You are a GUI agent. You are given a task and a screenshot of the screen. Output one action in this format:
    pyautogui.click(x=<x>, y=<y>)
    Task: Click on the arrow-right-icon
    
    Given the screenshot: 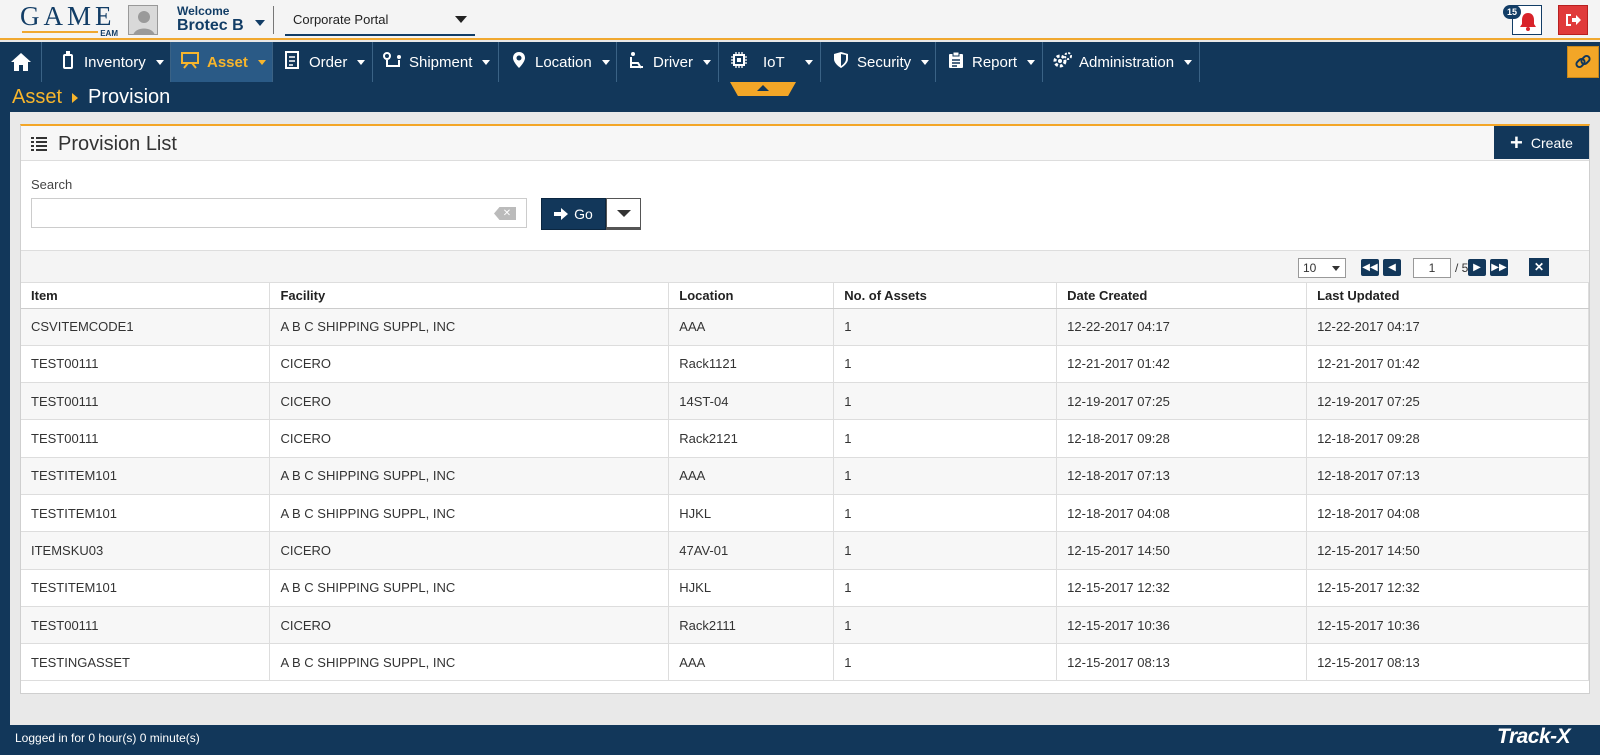 What is the action you would take?
    pyautogui.click(x=561, y=214)
    